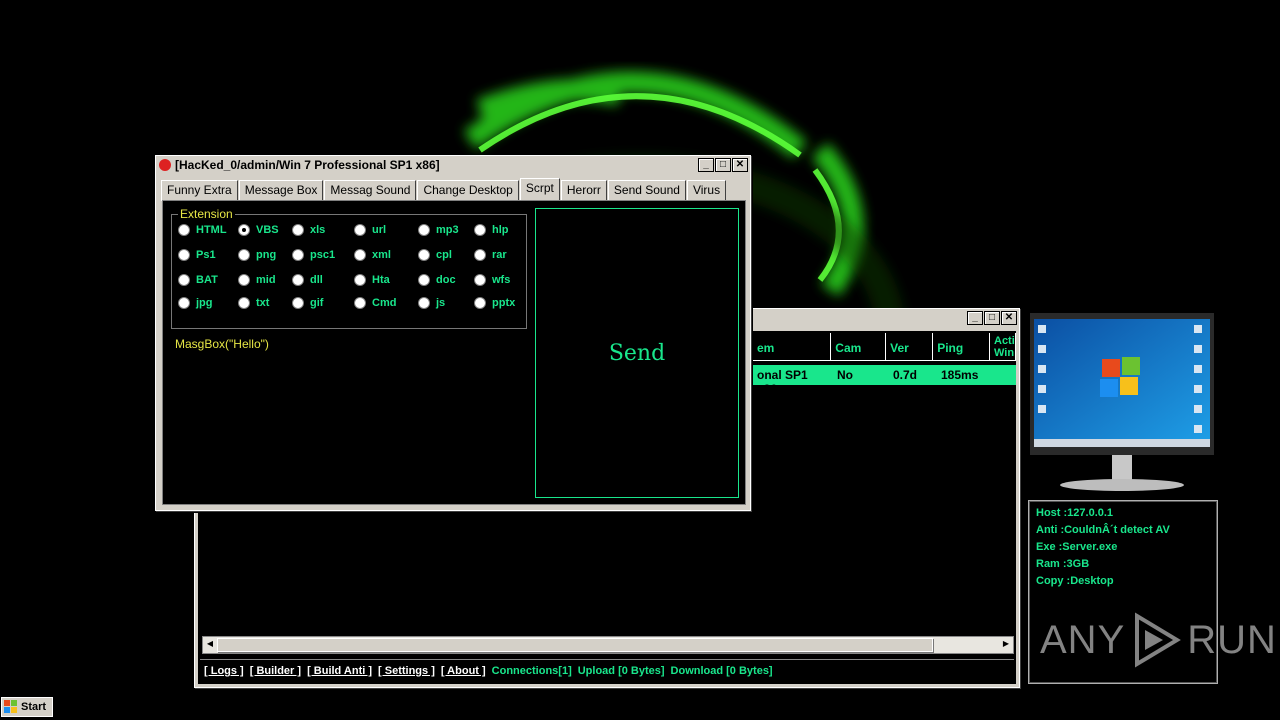 This screenshot has width=1280, height=720. Describe the element at coordinates (406, 671) in the screenshot. I see `settings-link: [ Settings ]` at that location.